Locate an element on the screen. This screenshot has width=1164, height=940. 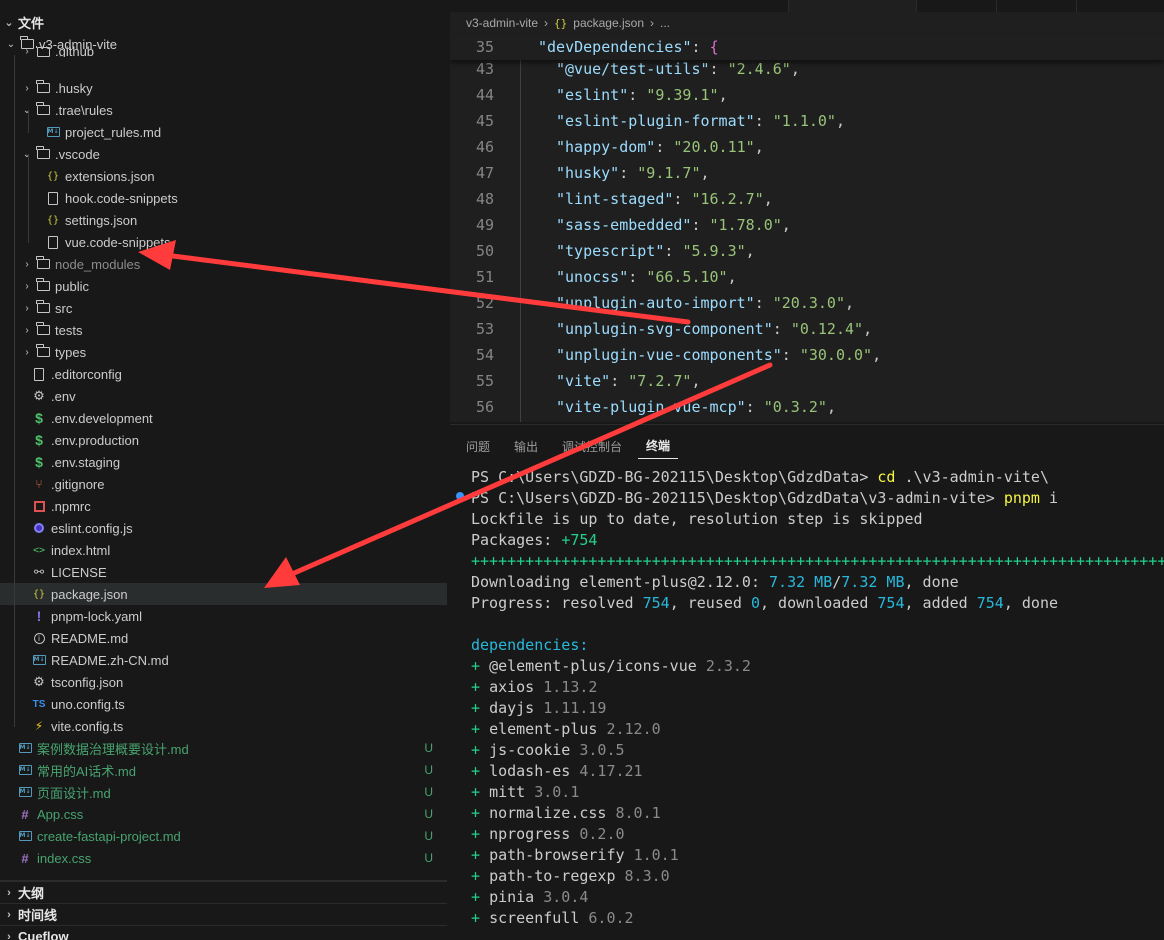
tree-file-item: vue.code-snippets is located at coordinates (223, 242).